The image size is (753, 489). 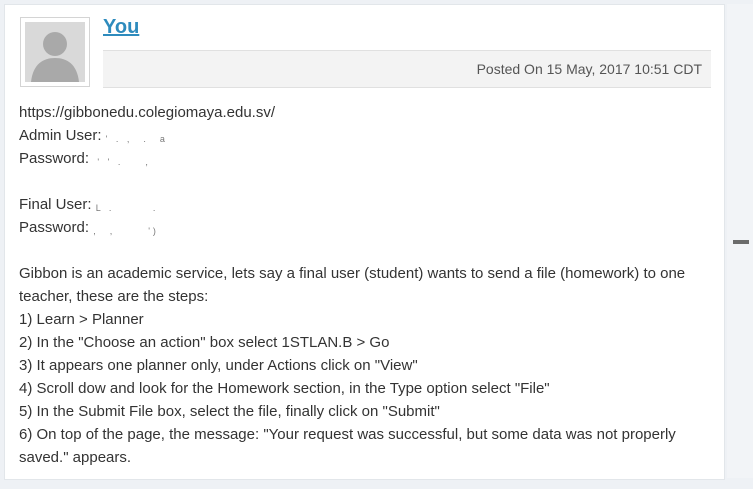 What do you see at coordinates (54, 227) in the screenshot?
I see `final-password-label: Password:` at bounding box center [54, 227].